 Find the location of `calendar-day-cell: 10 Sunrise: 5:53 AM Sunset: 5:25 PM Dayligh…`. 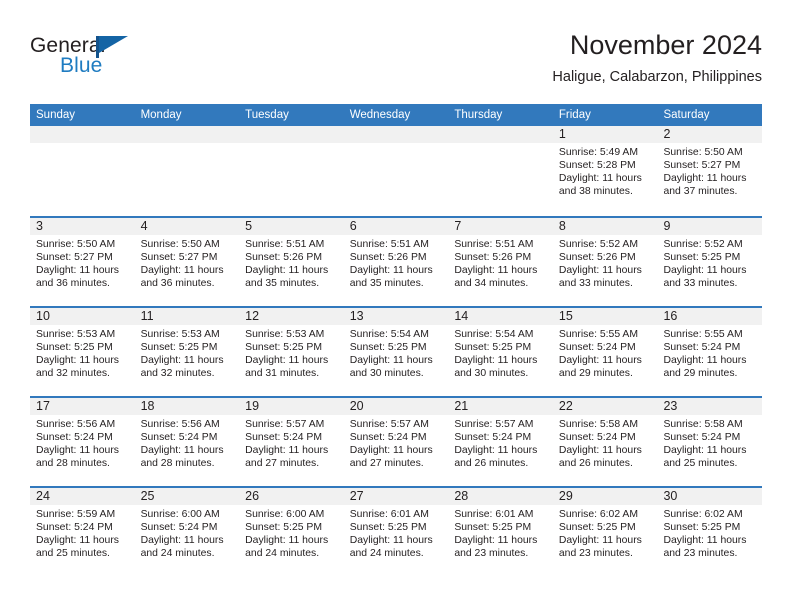

calendar-day-cell: 10 Sunrise: 5:53 AM Sunset: 5:25 PM Dayligh… is located at coordinates (82, 352).